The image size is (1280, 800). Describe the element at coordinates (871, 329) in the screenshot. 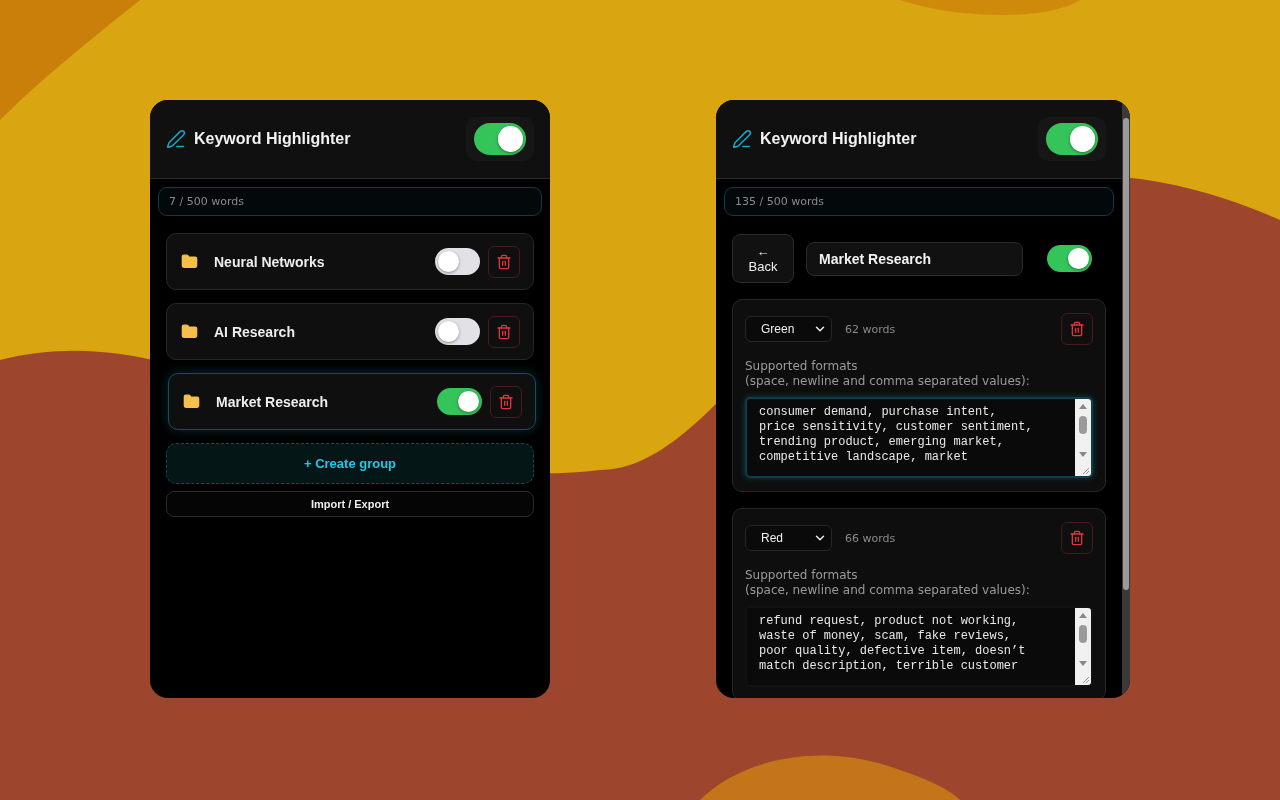

I see `word-count: 62 words` at that location.